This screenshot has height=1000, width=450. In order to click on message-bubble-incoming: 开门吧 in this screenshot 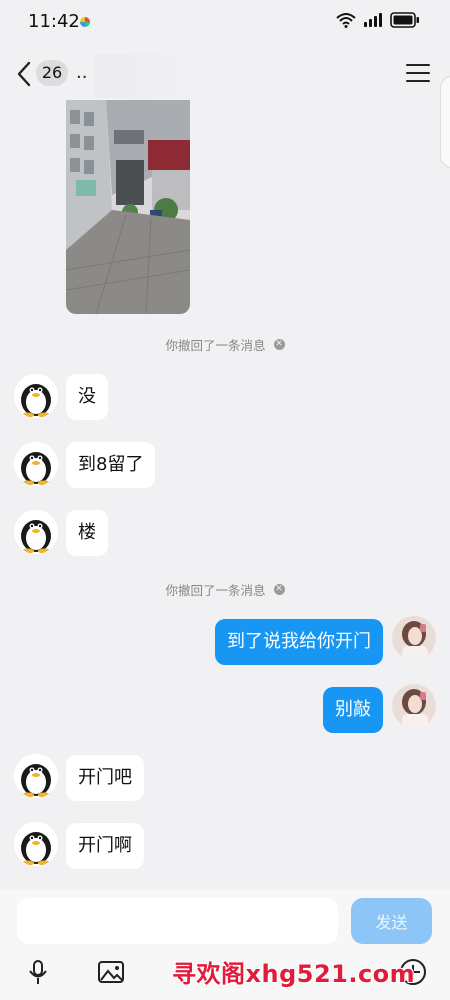, I will do `click(105, 778)`.